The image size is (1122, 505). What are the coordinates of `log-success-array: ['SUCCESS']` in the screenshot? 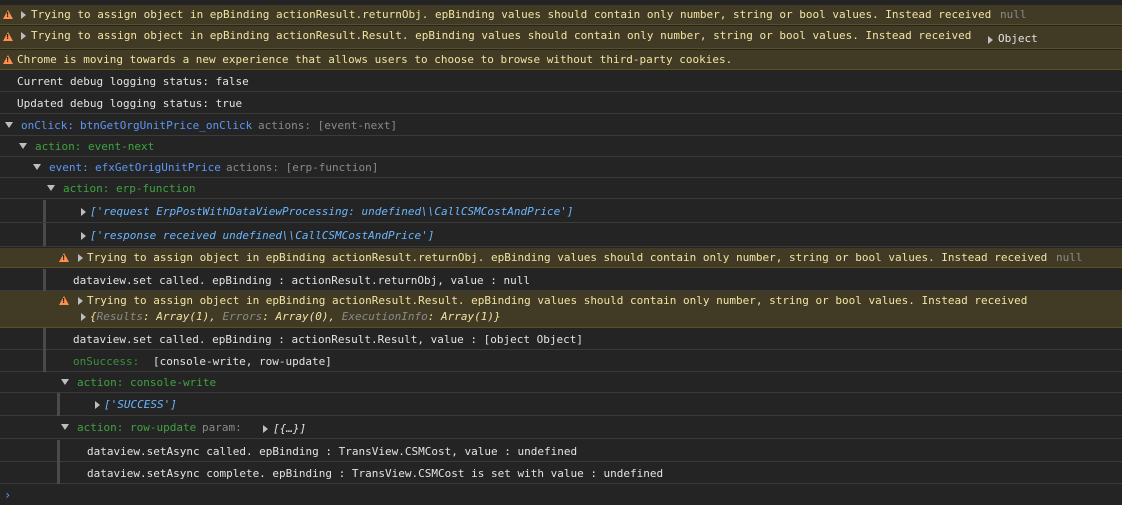 It's located at (561, 404).